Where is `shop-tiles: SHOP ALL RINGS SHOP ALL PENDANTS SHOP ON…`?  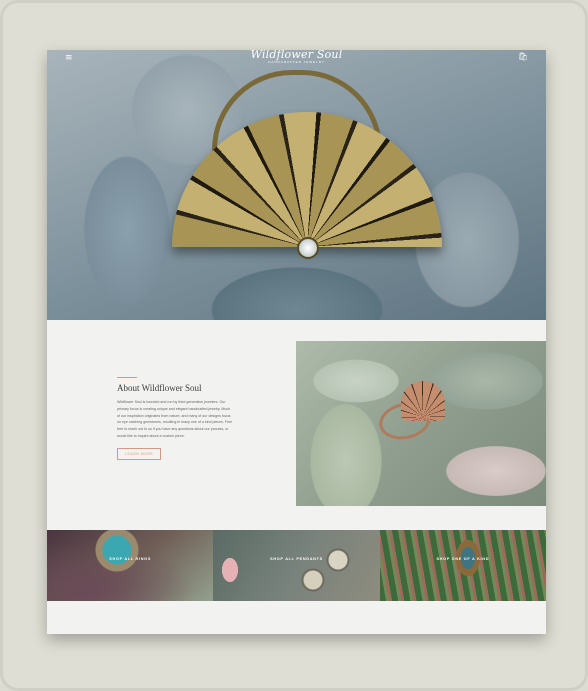
shop-tiles: SHOP ALL RINGS SHOP ALL PENDANTS SHOP ON… is located at coordinates (296, 565).